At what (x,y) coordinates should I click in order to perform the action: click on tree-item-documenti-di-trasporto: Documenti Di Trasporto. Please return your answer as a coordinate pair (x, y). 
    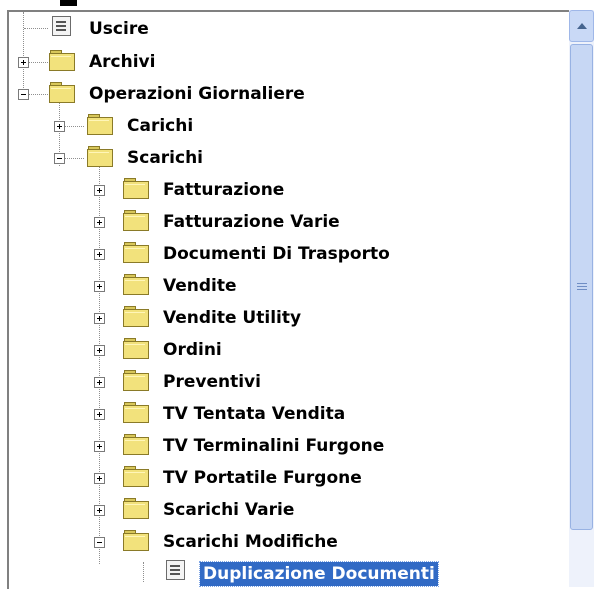
    Looking at the image, I should click on (276, 254).